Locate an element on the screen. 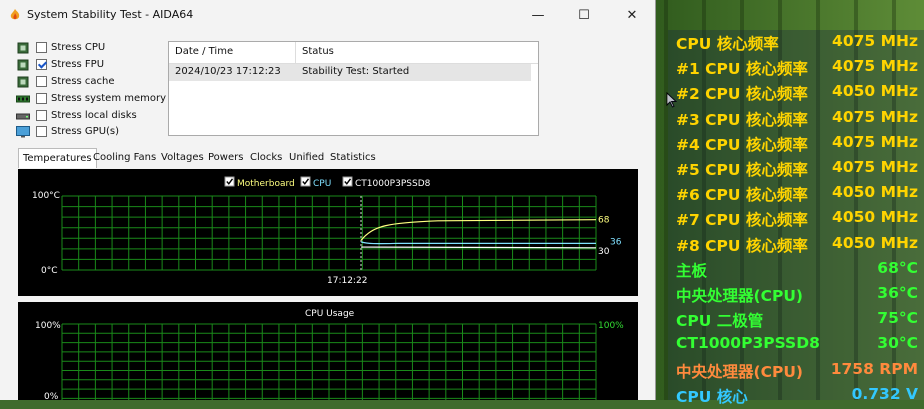 The height and width of the screenshot is (409, 924). sensor-row: #5 CPU 核心频率 4075 MHz is located at coordinates (799, 170).